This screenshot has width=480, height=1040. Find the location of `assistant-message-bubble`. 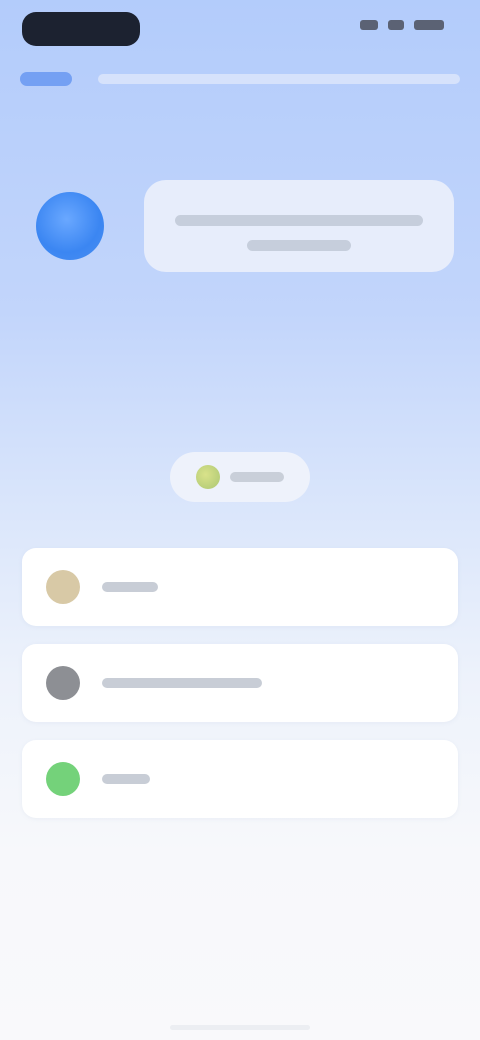

assistant-message-bubble is located at coordinates (299, 226).